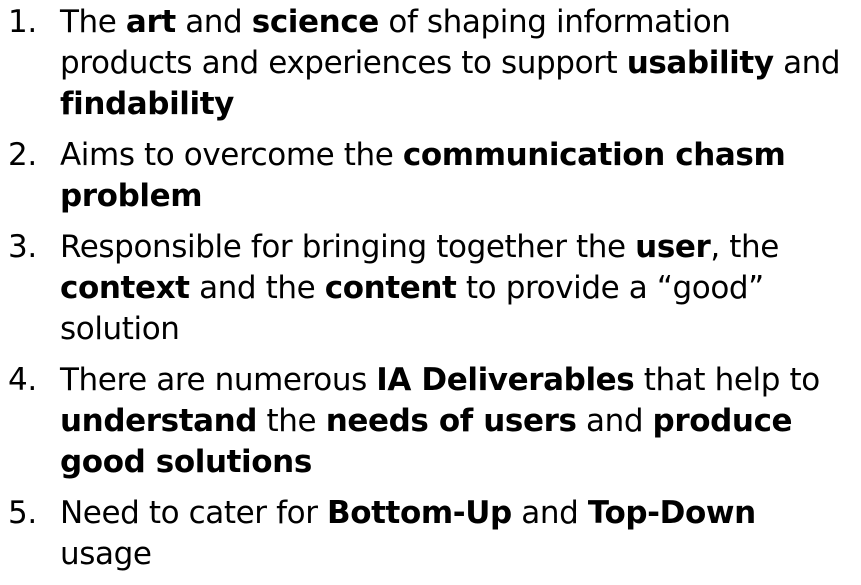 The image size is (861, 585). What do you see at coordinates (22, 22) in the screenshot?
I see `list-item-number: 1.` at bounding box center [22, 22].